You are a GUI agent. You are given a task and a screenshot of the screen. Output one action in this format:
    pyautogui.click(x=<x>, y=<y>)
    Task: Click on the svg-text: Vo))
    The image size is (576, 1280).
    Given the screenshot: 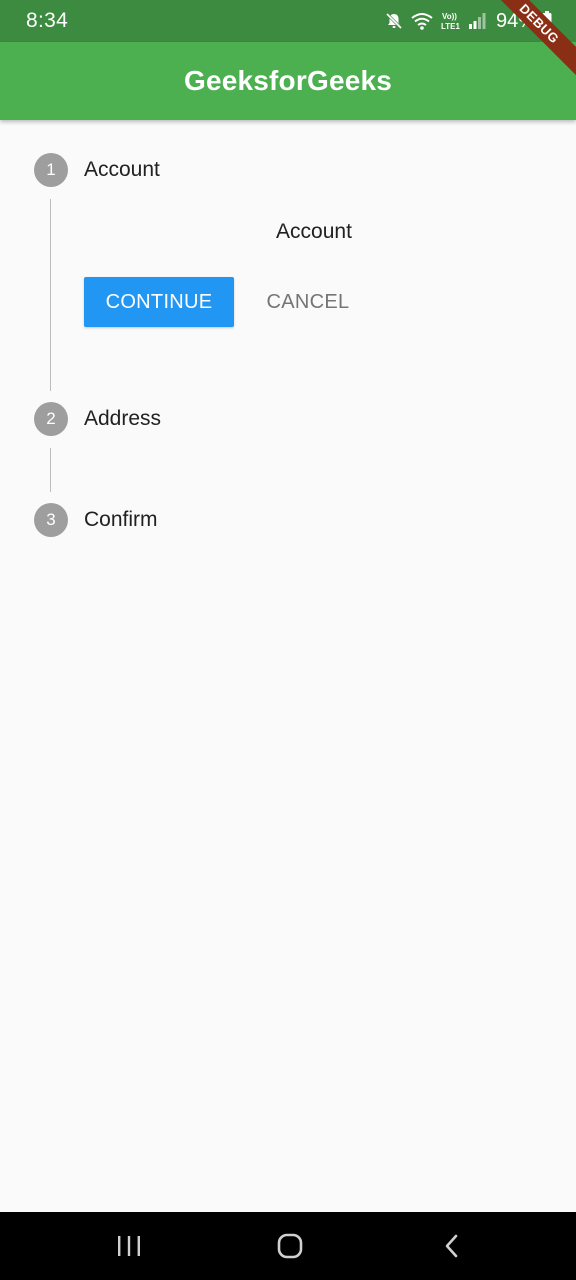 What is the action you would take?
    pyautogui.click(x=449, y=16)
    